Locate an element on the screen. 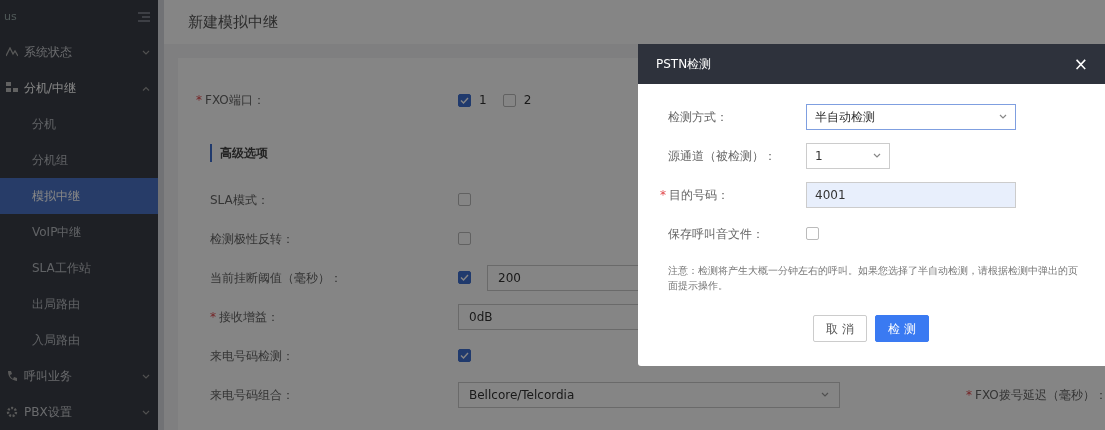 This screenshot has height=430, width=1105. field-label: 当前挂断阈值（毫秒）： is located at coordinates (276, 278).